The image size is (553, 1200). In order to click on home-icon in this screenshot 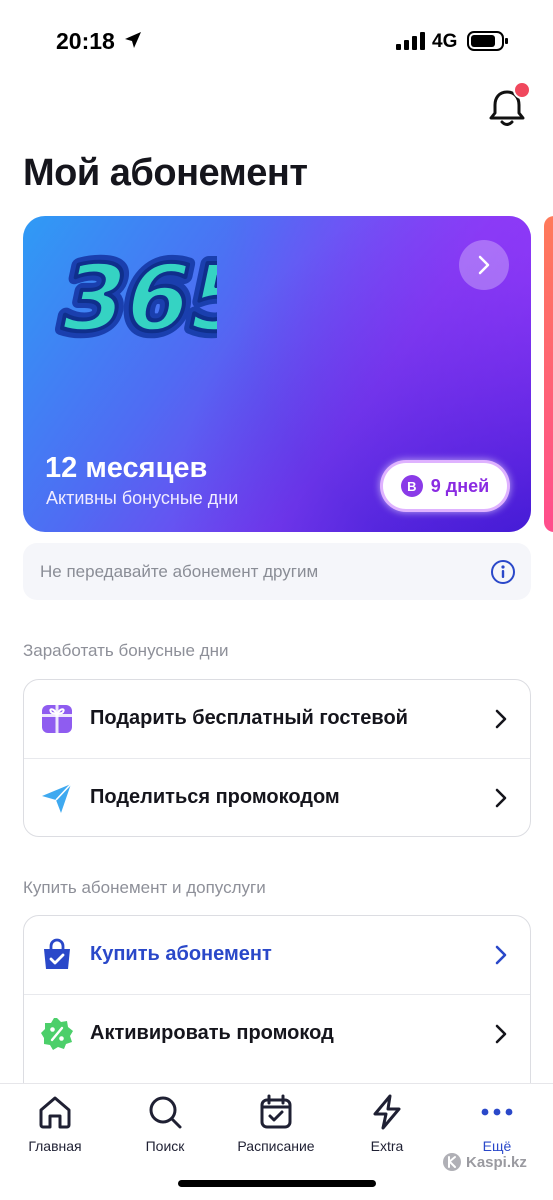, I will do `click(55, 1112)`.